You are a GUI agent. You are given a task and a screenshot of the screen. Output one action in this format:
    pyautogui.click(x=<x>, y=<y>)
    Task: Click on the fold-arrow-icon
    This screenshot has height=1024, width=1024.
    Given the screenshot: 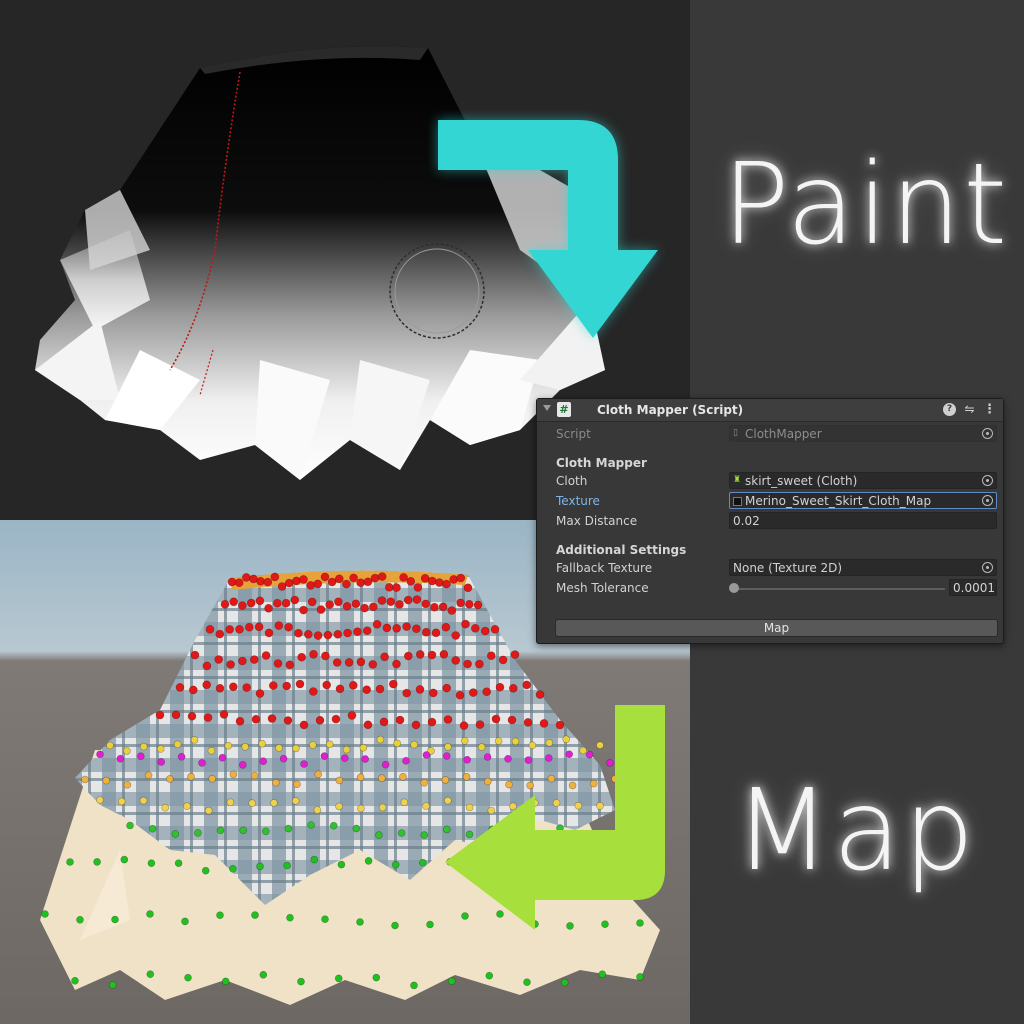 What is the action you would take?
    pyautogui.click(x=547, y=408)
    